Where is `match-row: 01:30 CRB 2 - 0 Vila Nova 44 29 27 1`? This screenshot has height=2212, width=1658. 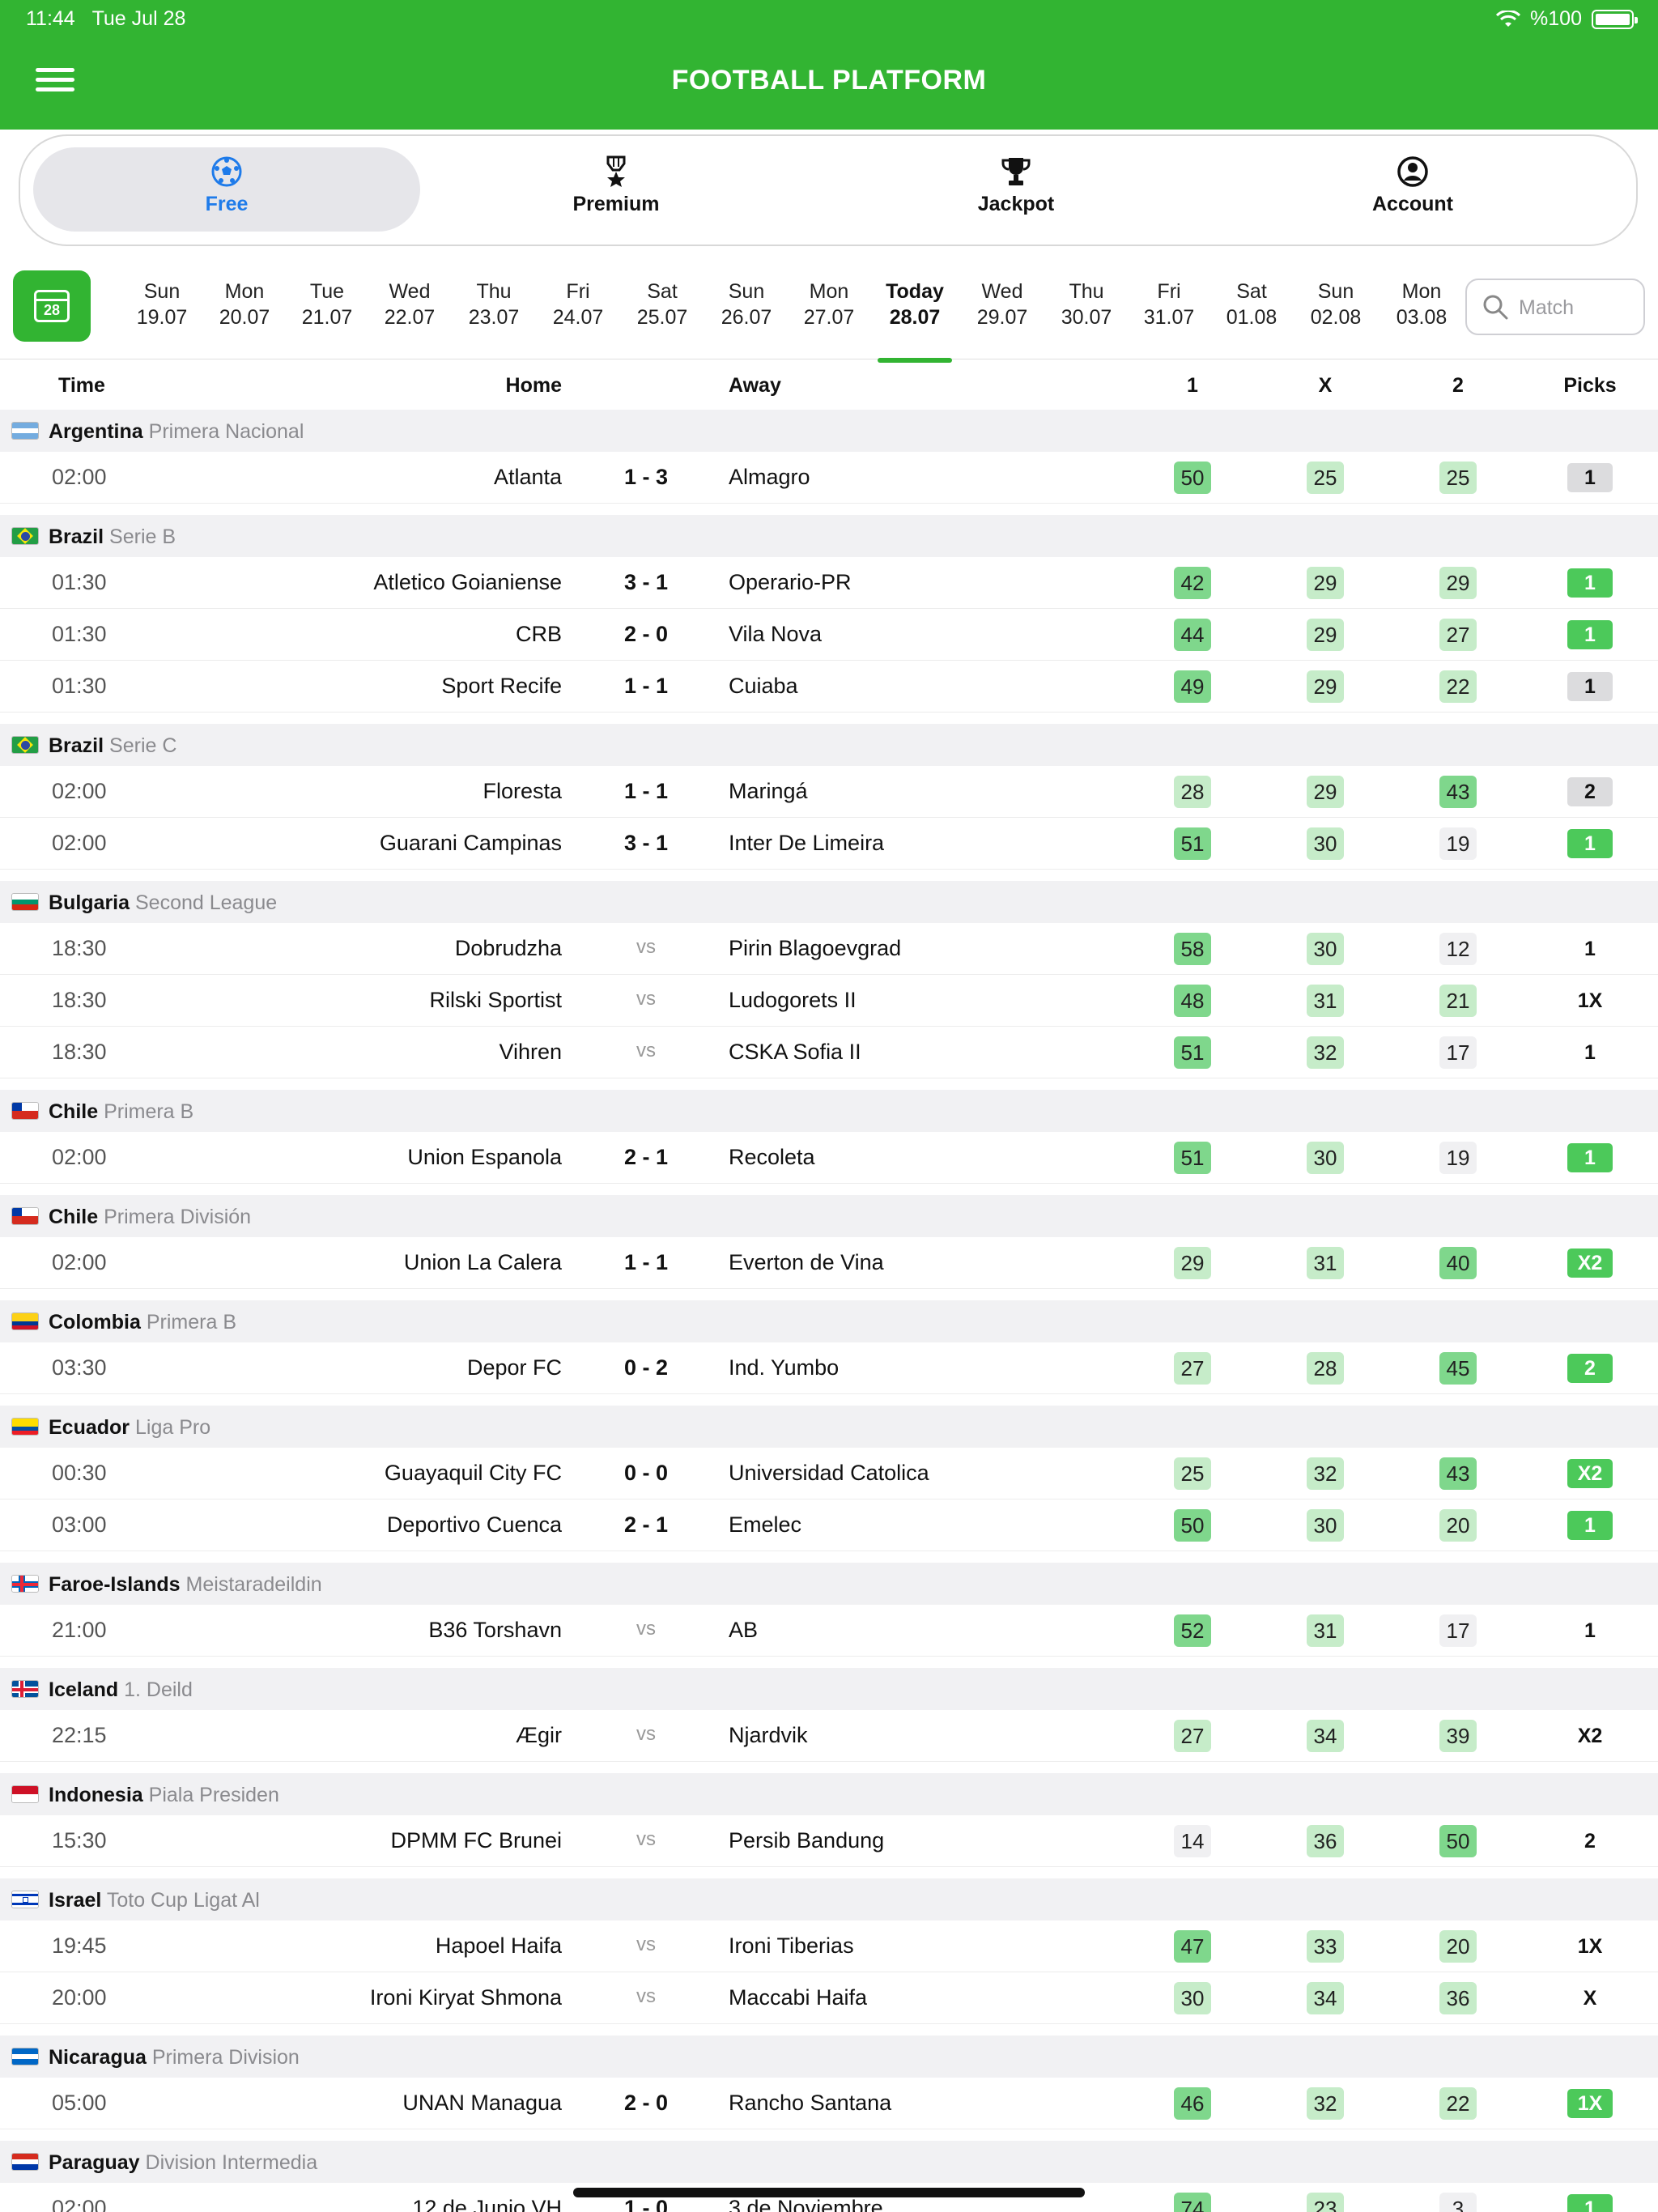 match-row: 01:30 CRB 2 - 0 Vila Nova 44 29 27 1 is located at coordinates (829, 635).